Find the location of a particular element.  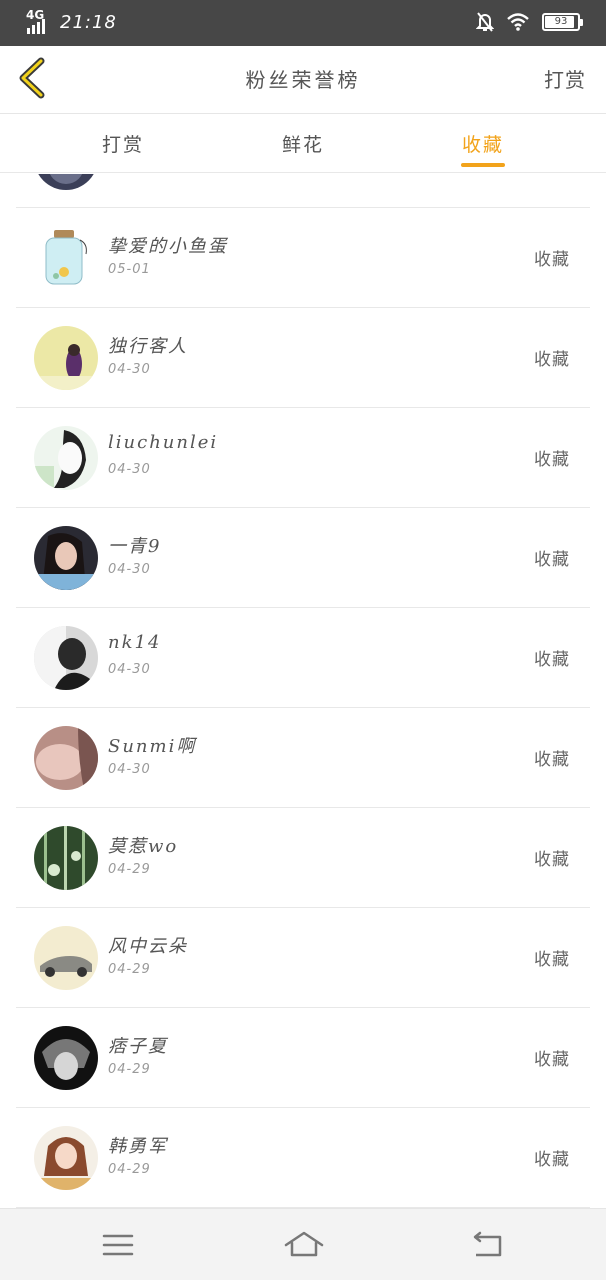

tab-flowers: 鲜花 is located at coordinates (303, 143).